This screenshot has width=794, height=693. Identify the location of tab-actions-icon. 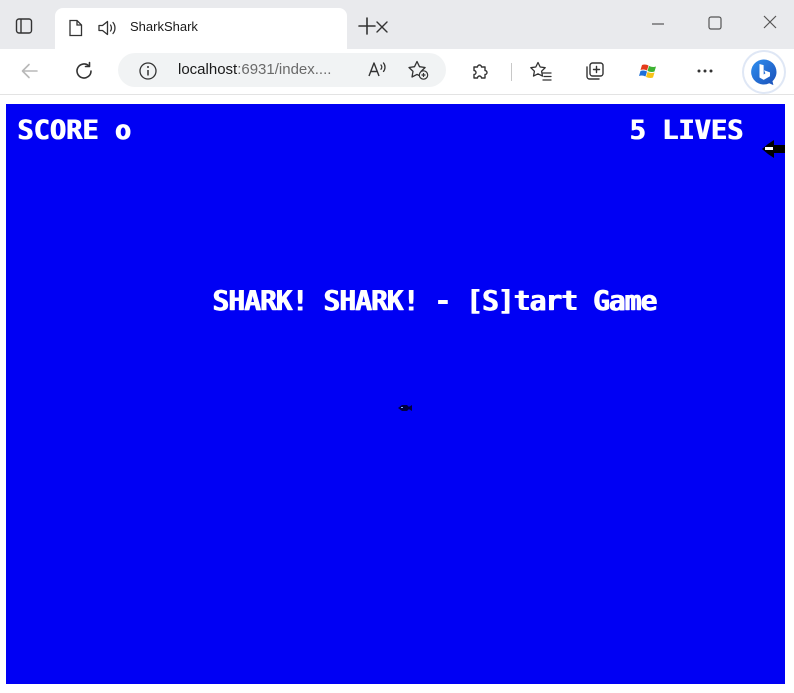
(24, 26).